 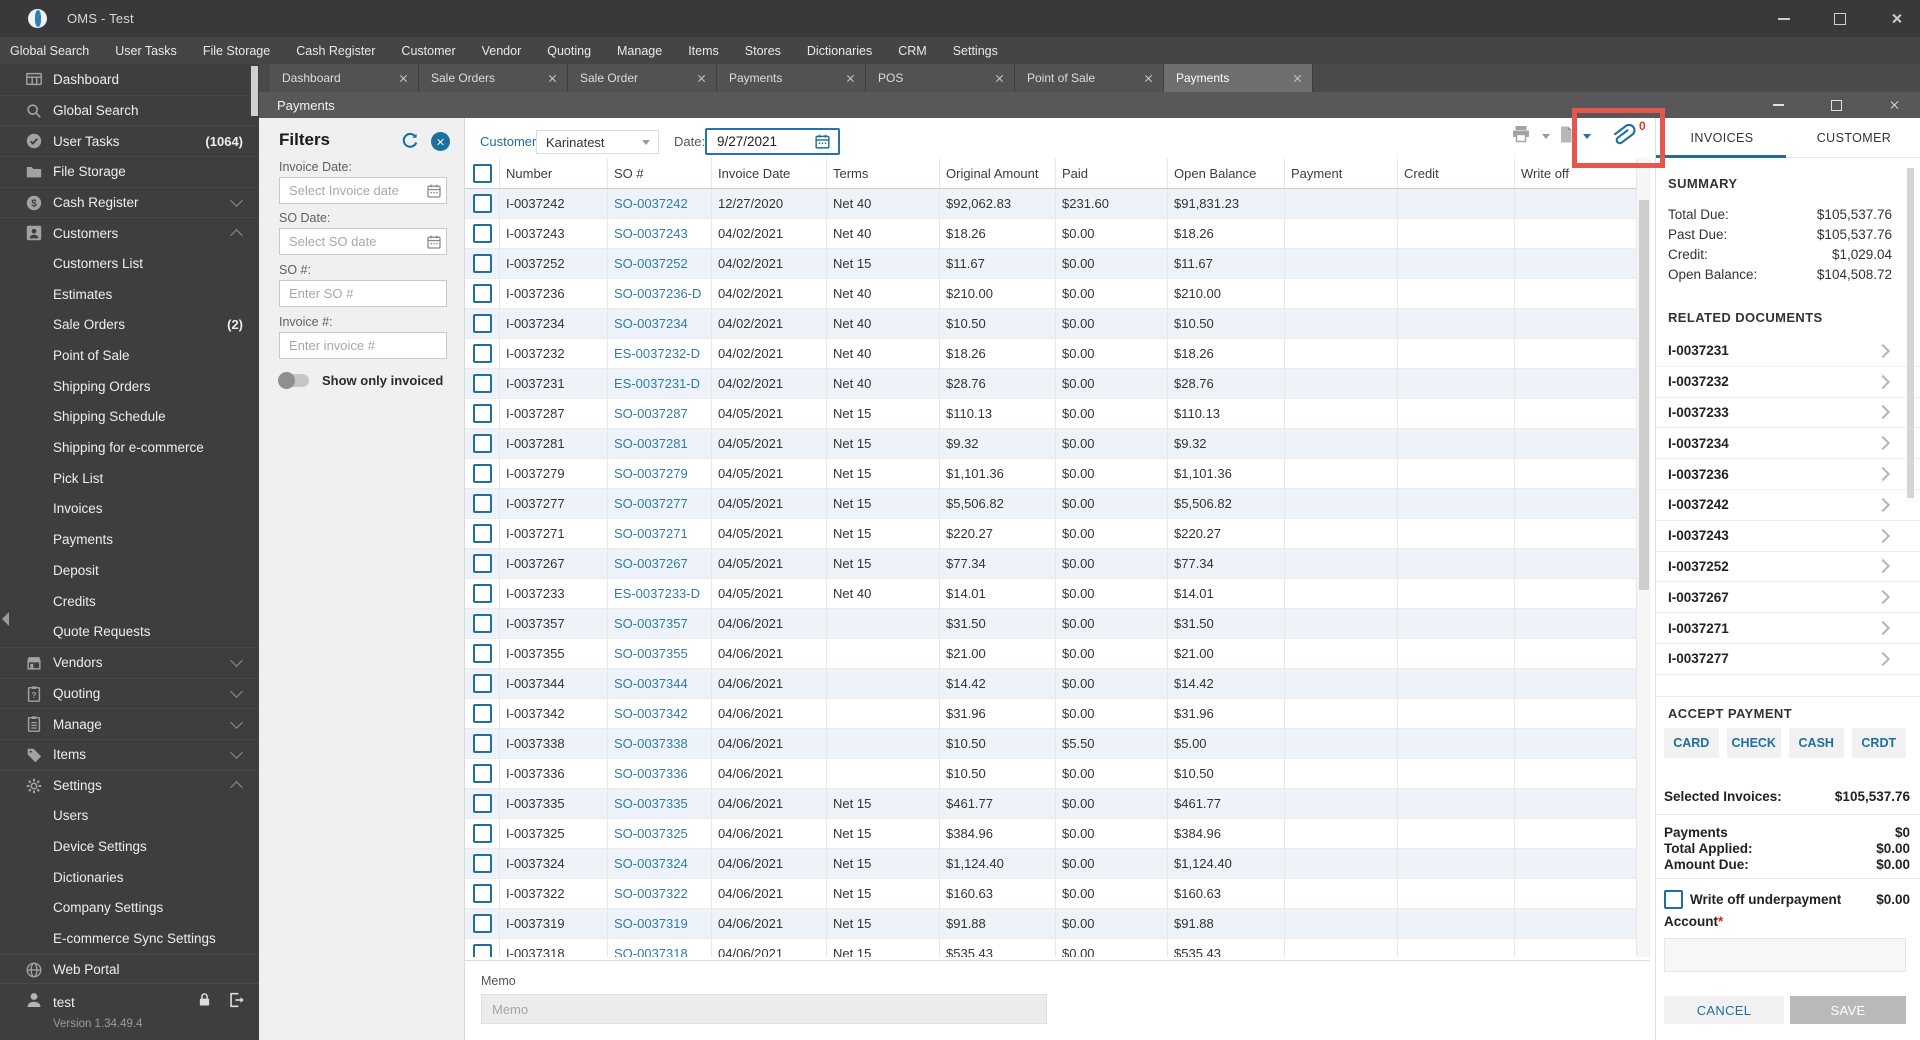 What do you see at coordinates (1854, 137) in the screenshot?
I see `tab-customer: CUSTOMER` at bounding box center [1854, 137].